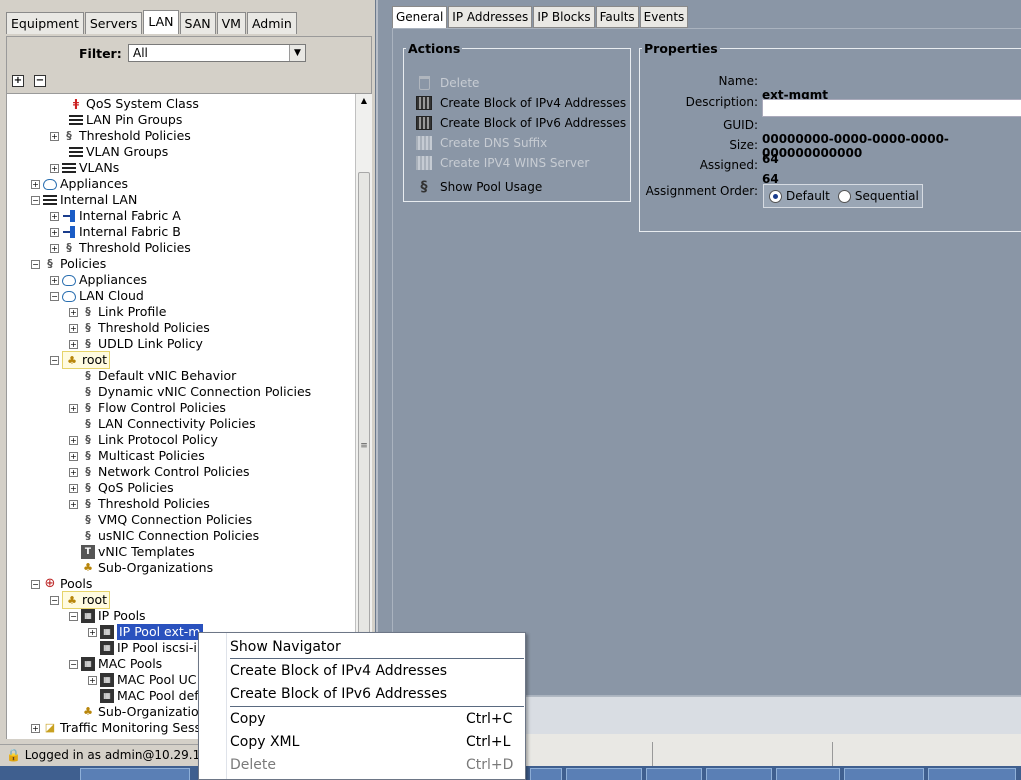  Describe the element at coordinates (197, 23) in the screenshot. I see `tab-san: SAN` at that location.